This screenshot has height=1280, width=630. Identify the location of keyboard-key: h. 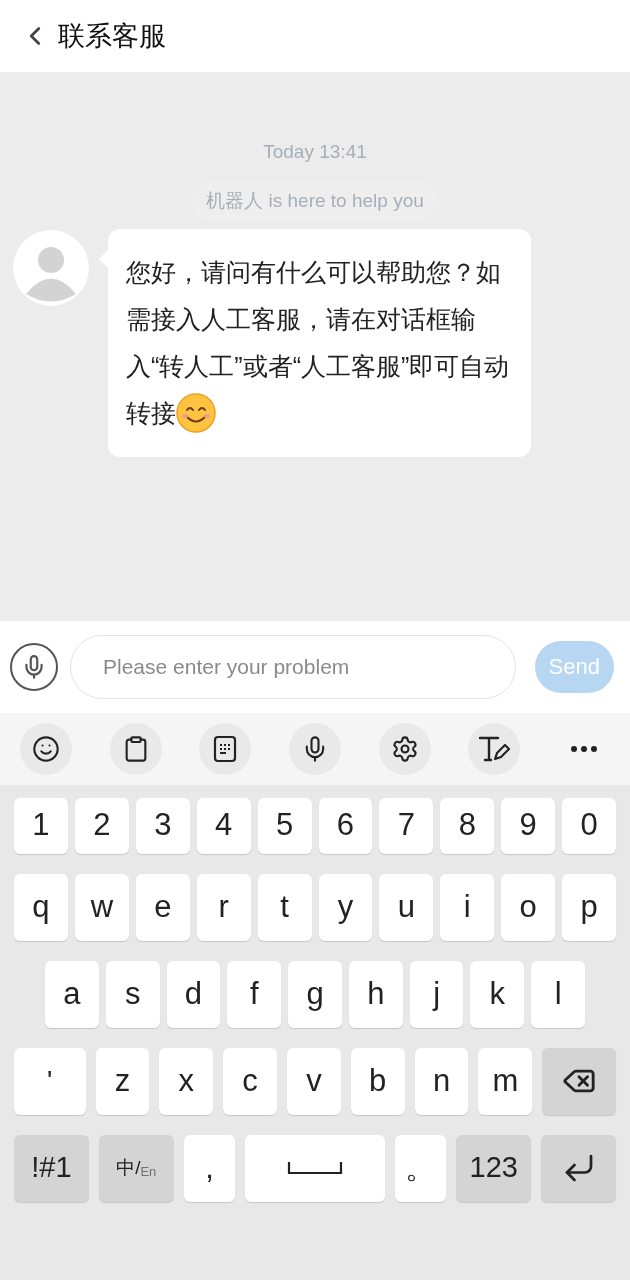
(375, 994).